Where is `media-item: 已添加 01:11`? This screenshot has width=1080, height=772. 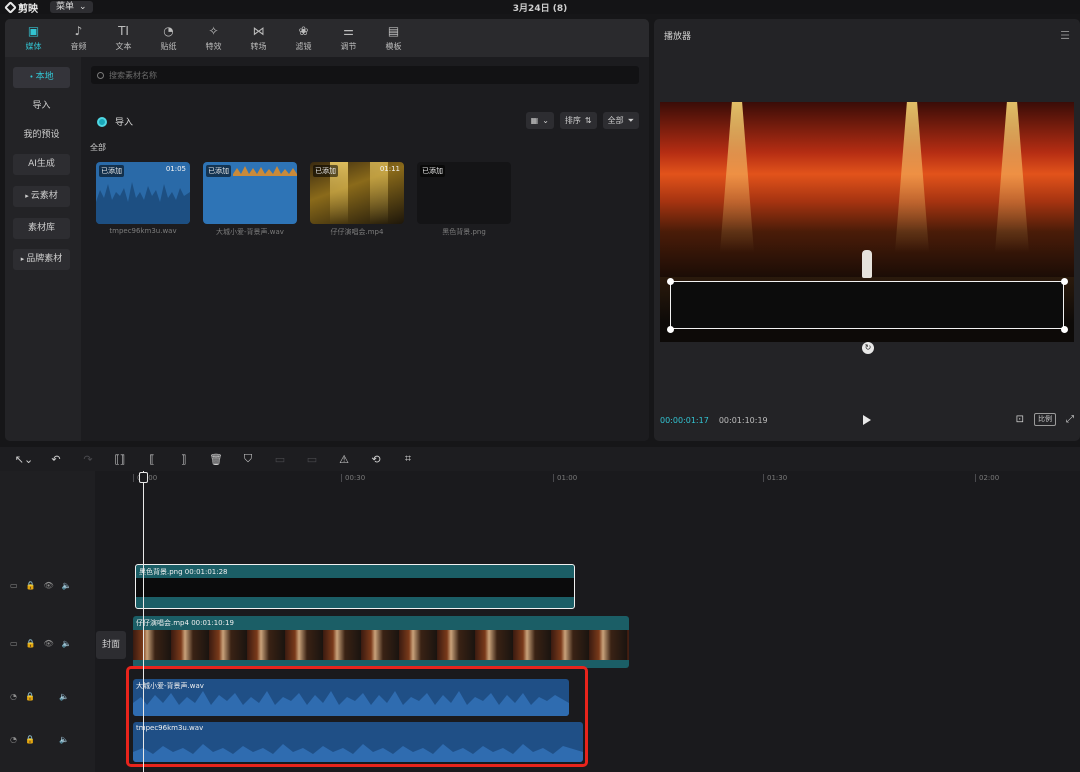
media-item: 已添加 01:11 is located at coordinates (357, 193).